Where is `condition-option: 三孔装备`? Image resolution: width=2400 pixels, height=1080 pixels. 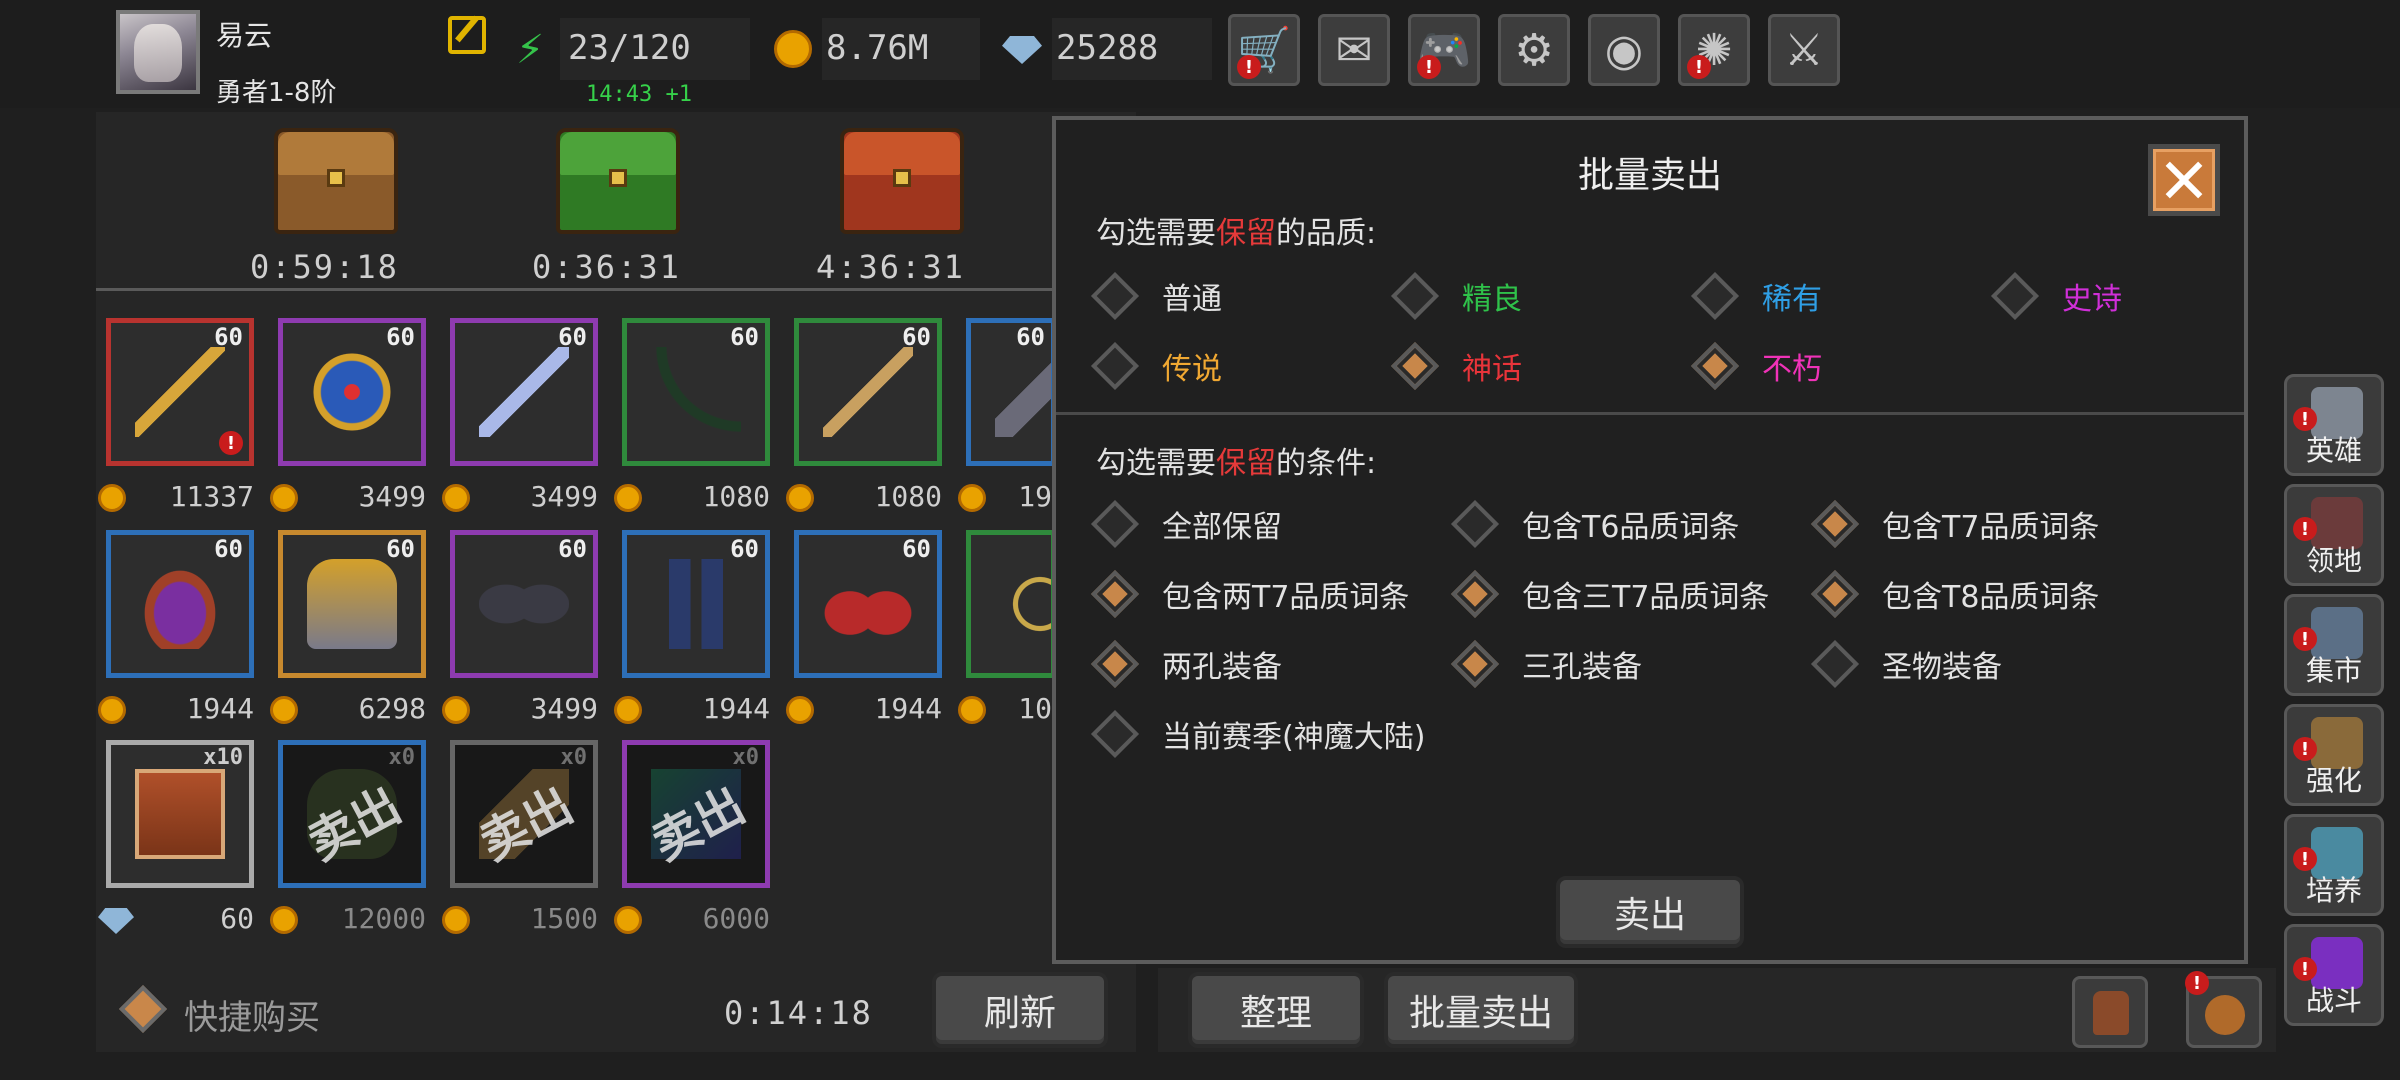 condition-option: 三孔装备 is located at coordinates (1546, 664).